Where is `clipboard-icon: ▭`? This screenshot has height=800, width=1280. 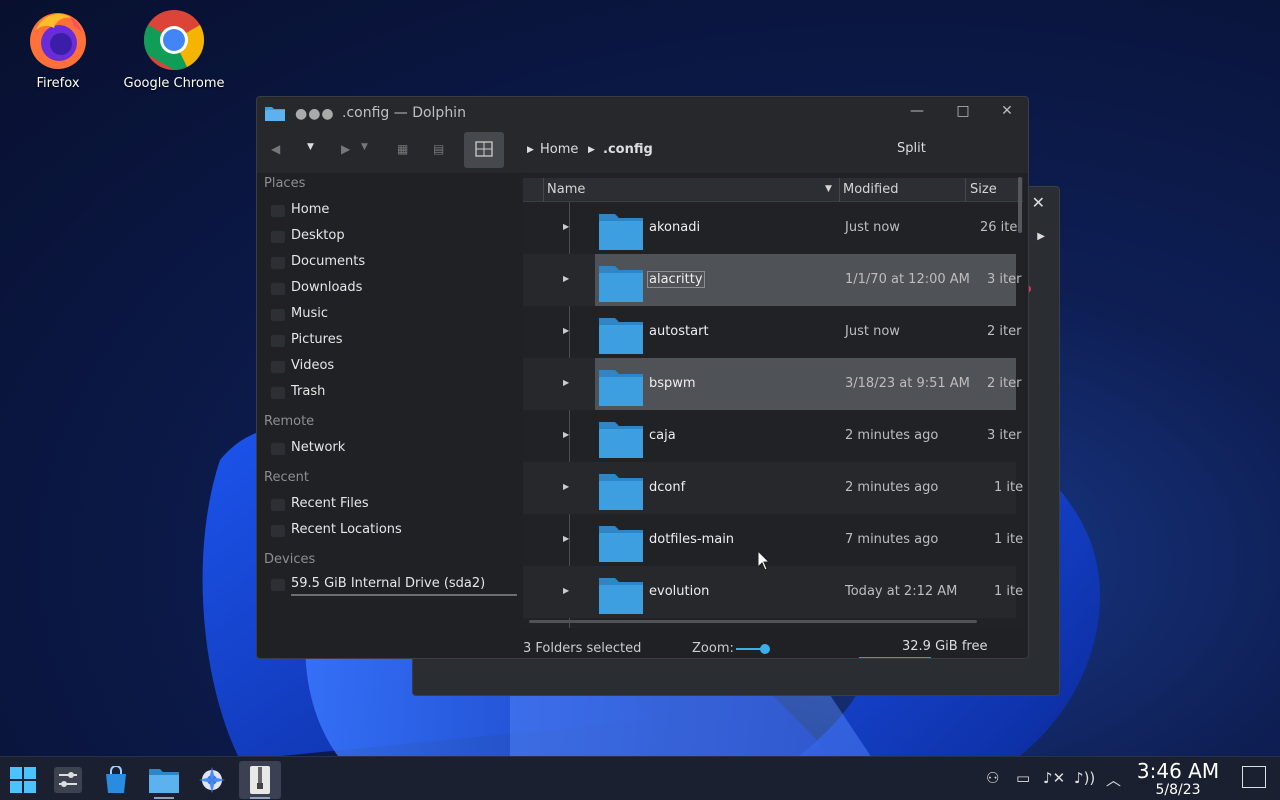 clipboard-icon: ▭ is located at coordinates (1023, 778).